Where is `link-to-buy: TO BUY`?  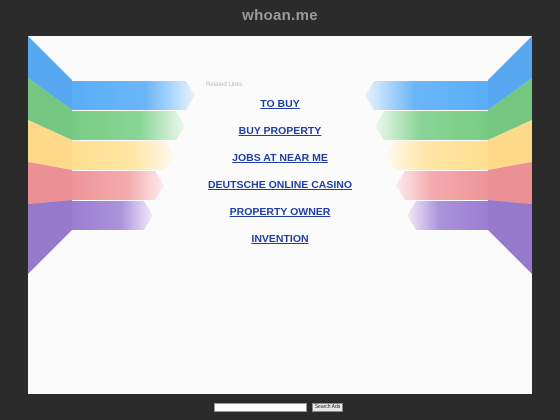
link-to-buy: TO BUY is located at coordinates (279, 104).